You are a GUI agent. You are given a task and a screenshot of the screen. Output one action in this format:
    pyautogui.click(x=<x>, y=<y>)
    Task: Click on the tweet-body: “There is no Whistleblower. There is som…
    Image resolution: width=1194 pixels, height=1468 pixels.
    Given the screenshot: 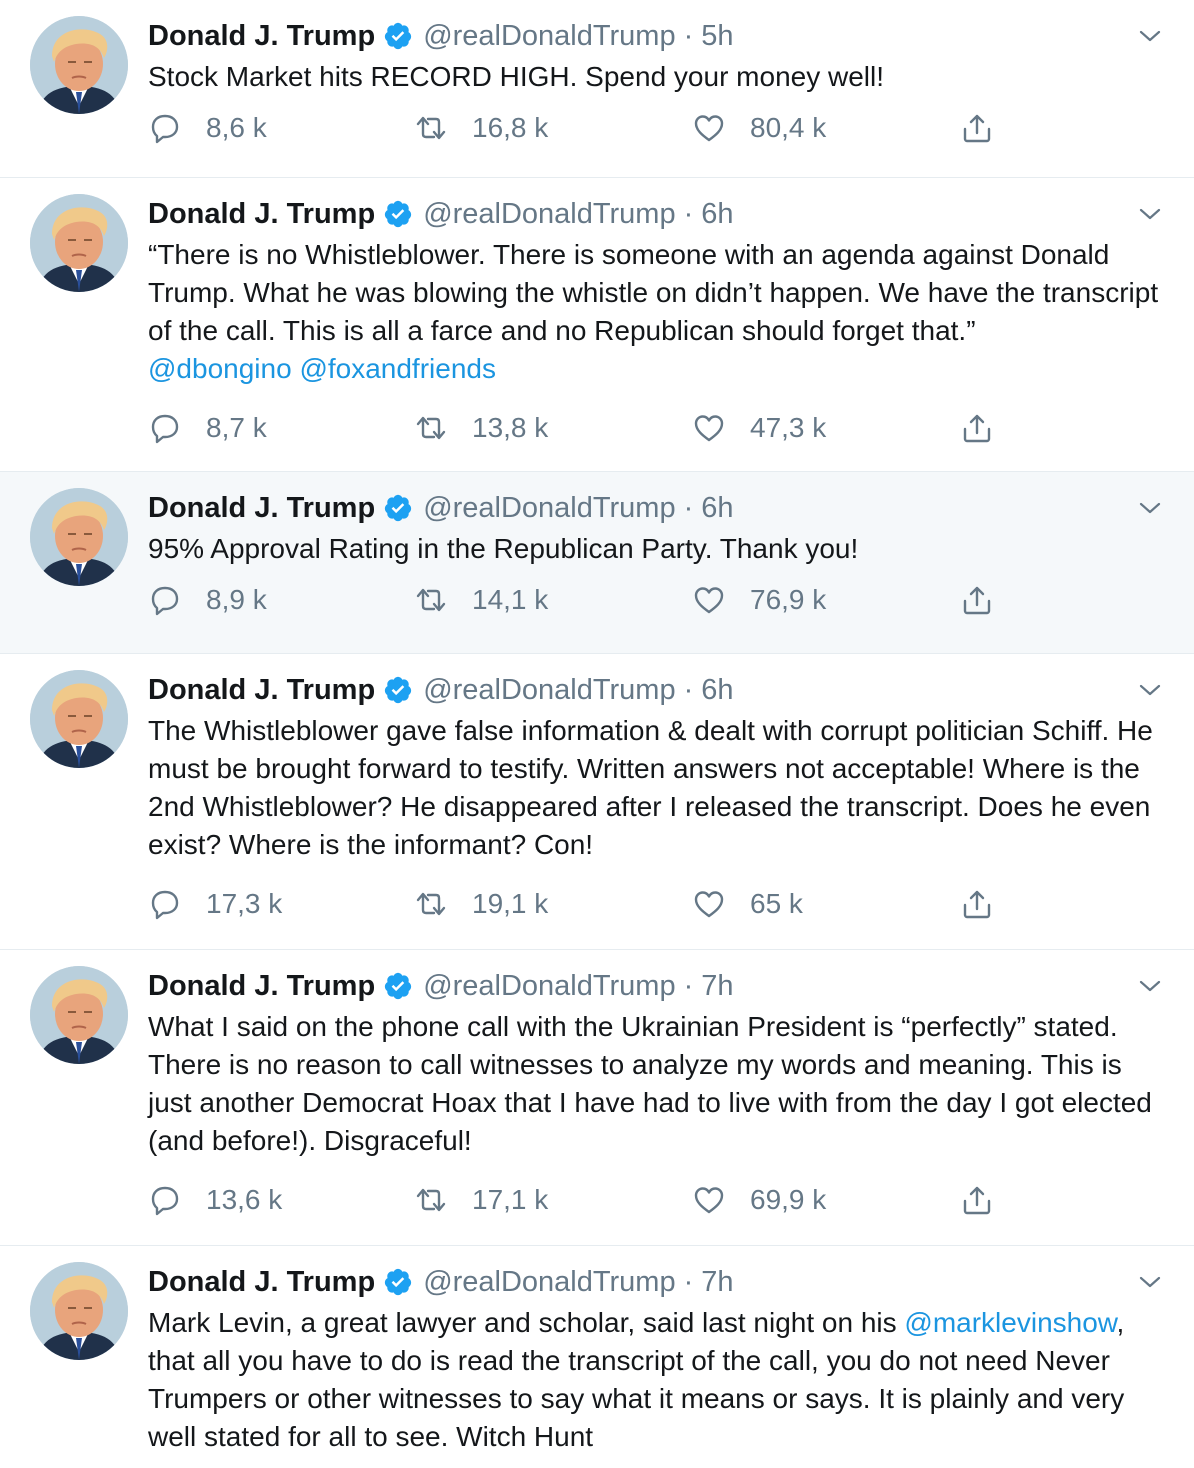 What is the action you would take?
    pyautogui.click(x=657, y=292)
    